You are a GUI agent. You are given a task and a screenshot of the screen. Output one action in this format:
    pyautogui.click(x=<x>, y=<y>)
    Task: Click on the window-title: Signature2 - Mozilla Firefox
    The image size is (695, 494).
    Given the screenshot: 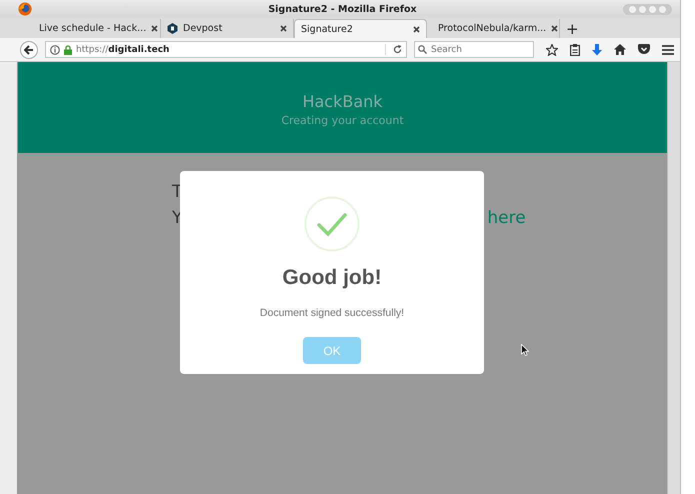 What is the action you would take?
    pyautogui.click(x=342, y=9)
    